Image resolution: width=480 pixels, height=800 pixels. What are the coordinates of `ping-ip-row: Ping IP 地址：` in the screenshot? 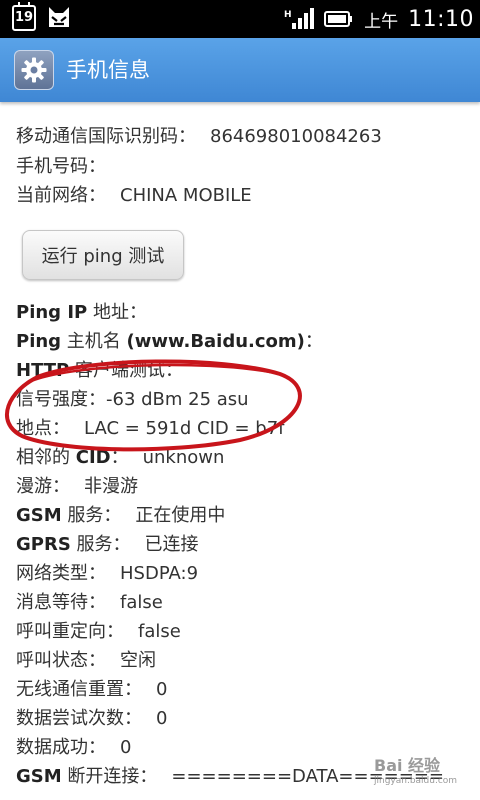 It's located at (81, 311).